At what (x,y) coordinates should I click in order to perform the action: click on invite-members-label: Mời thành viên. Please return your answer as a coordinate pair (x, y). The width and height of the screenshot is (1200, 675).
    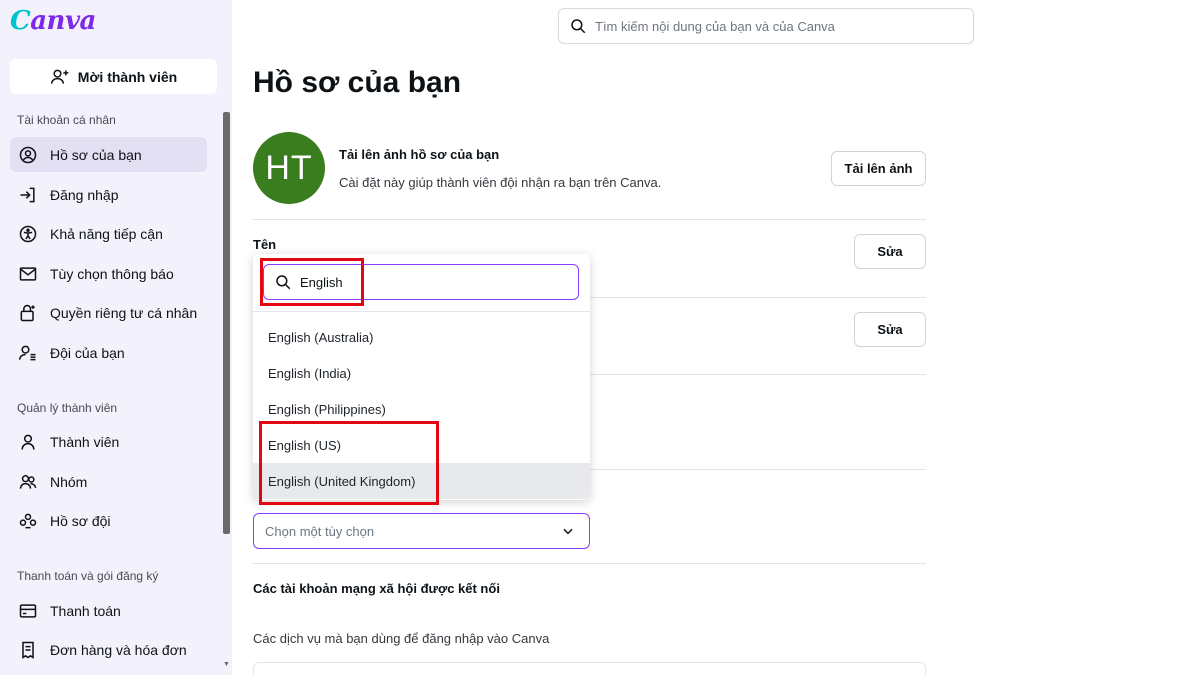
    Looking at the image, I should click on (127, 76).